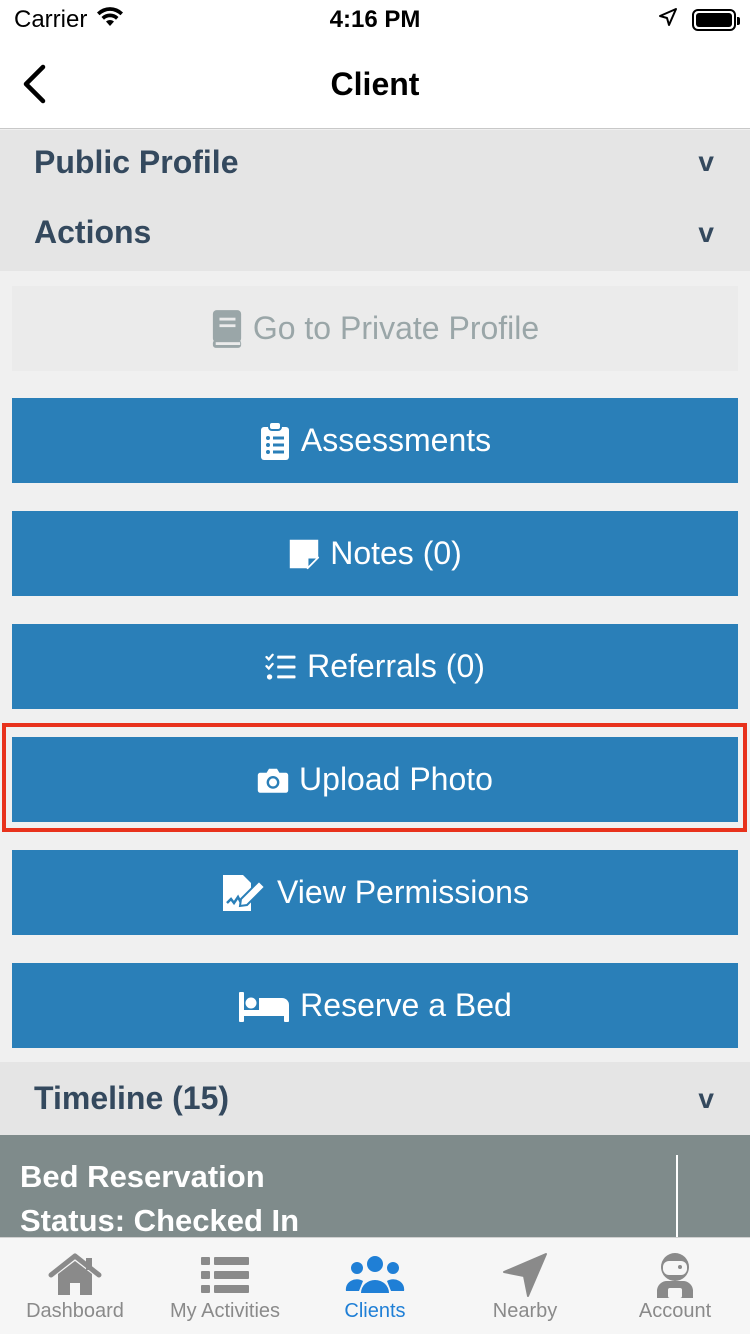 The width and height of the screenshot is (750, 1334). I want to click on public-profile-section-header: Public Profile v, so click(375, 162).